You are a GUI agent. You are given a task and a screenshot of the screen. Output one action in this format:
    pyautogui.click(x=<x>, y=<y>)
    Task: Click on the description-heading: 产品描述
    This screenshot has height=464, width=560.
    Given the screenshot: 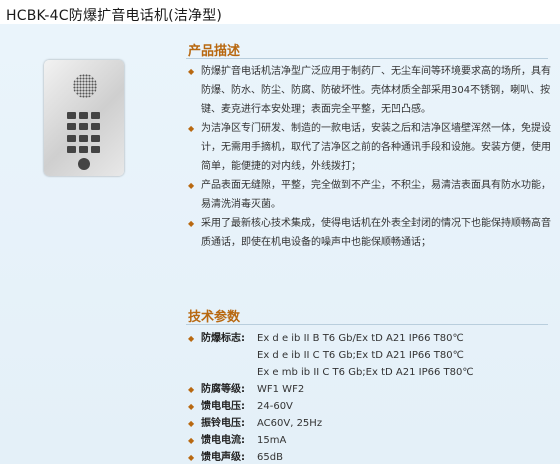 What is the action you would take?
    pyautogui.click(x=214, y=51)
    